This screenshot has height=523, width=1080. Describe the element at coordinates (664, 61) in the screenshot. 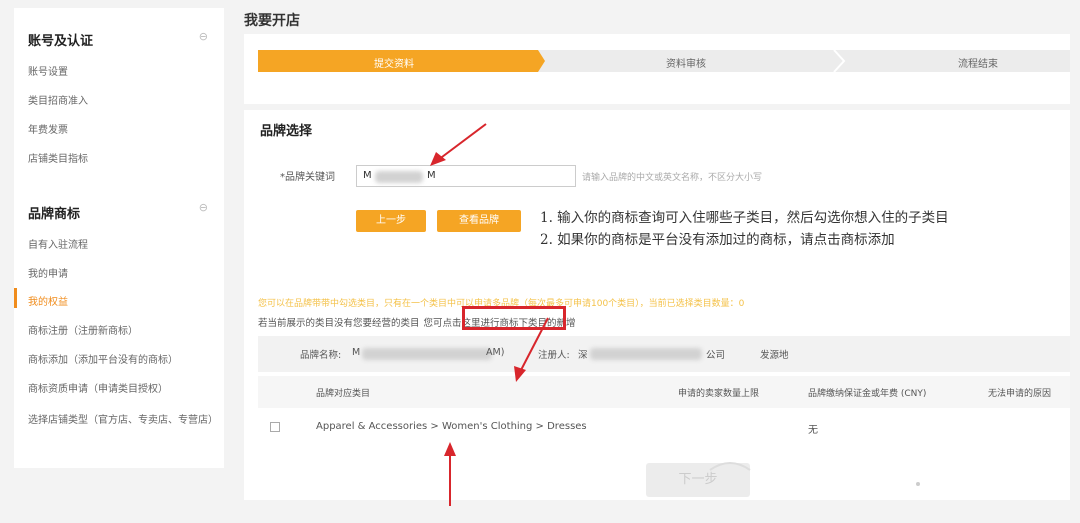

I see `stepper: 提交资料 资料审核 流程结束` at that location.